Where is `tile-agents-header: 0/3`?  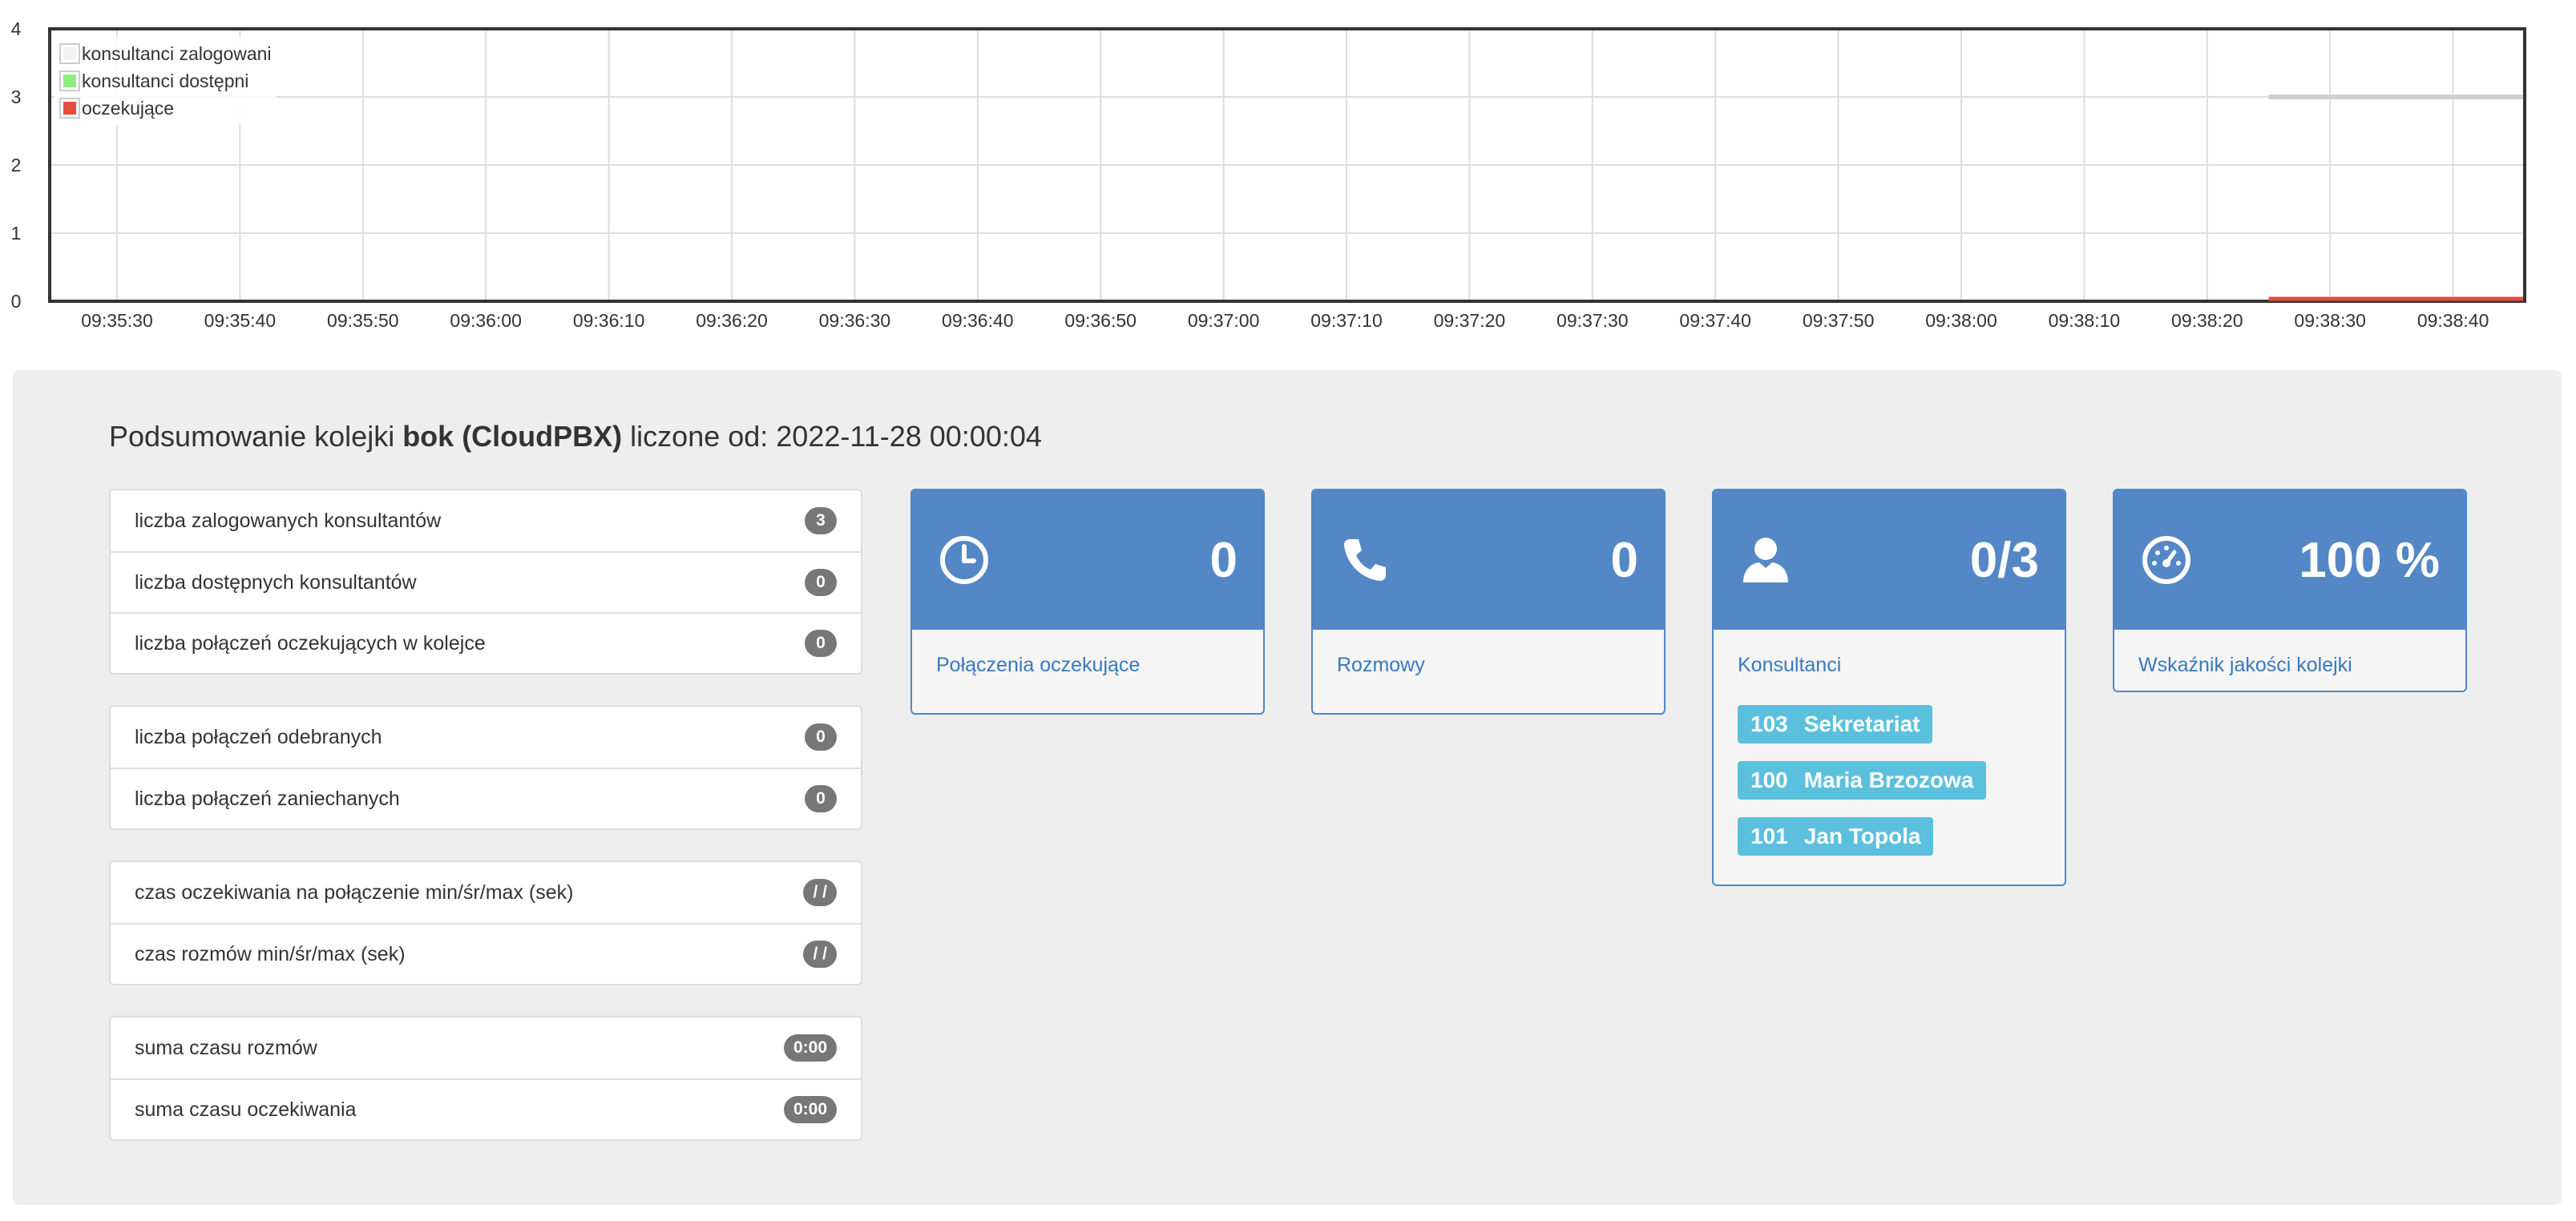
tile-agents-header: 0/3 is located at coordinates (1889, 560).